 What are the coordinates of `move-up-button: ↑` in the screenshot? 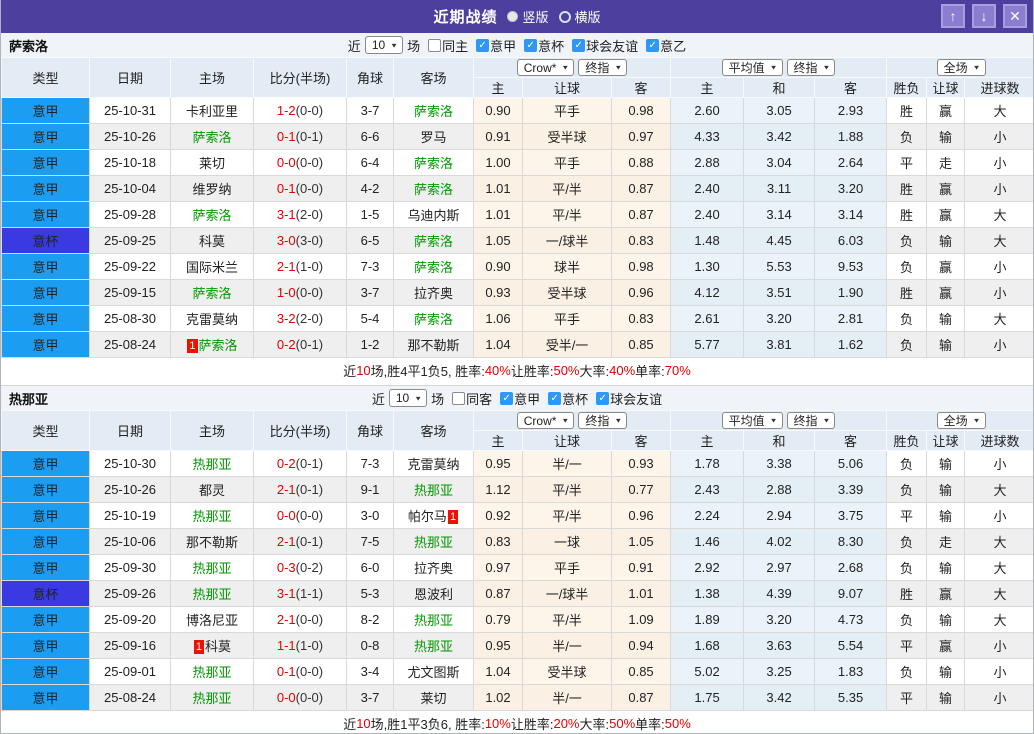 It's located at (953, 16).